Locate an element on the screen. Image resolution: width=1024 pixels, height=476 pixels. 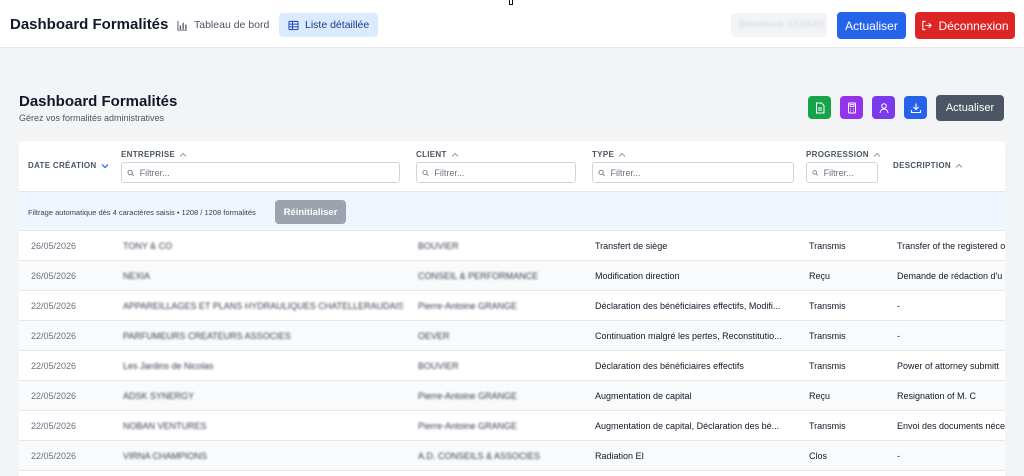
download-button is located at coordinates (915, 107).